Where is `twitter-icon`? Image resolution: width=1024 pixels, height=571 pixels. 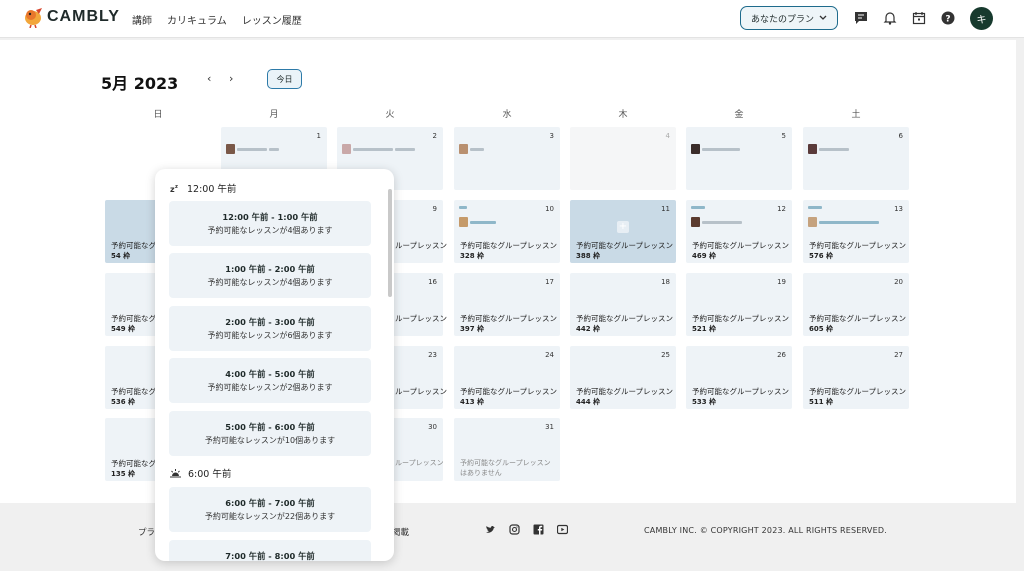 twitter-icon is located at coordinates (490, 529).